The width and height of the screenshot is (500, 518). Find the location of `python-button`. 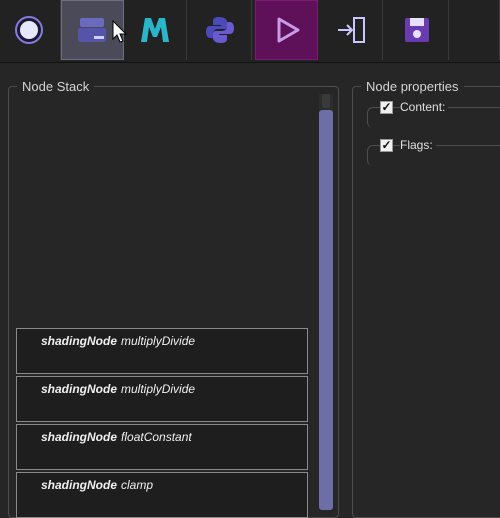

python-button is located at coordinates (220, 30).